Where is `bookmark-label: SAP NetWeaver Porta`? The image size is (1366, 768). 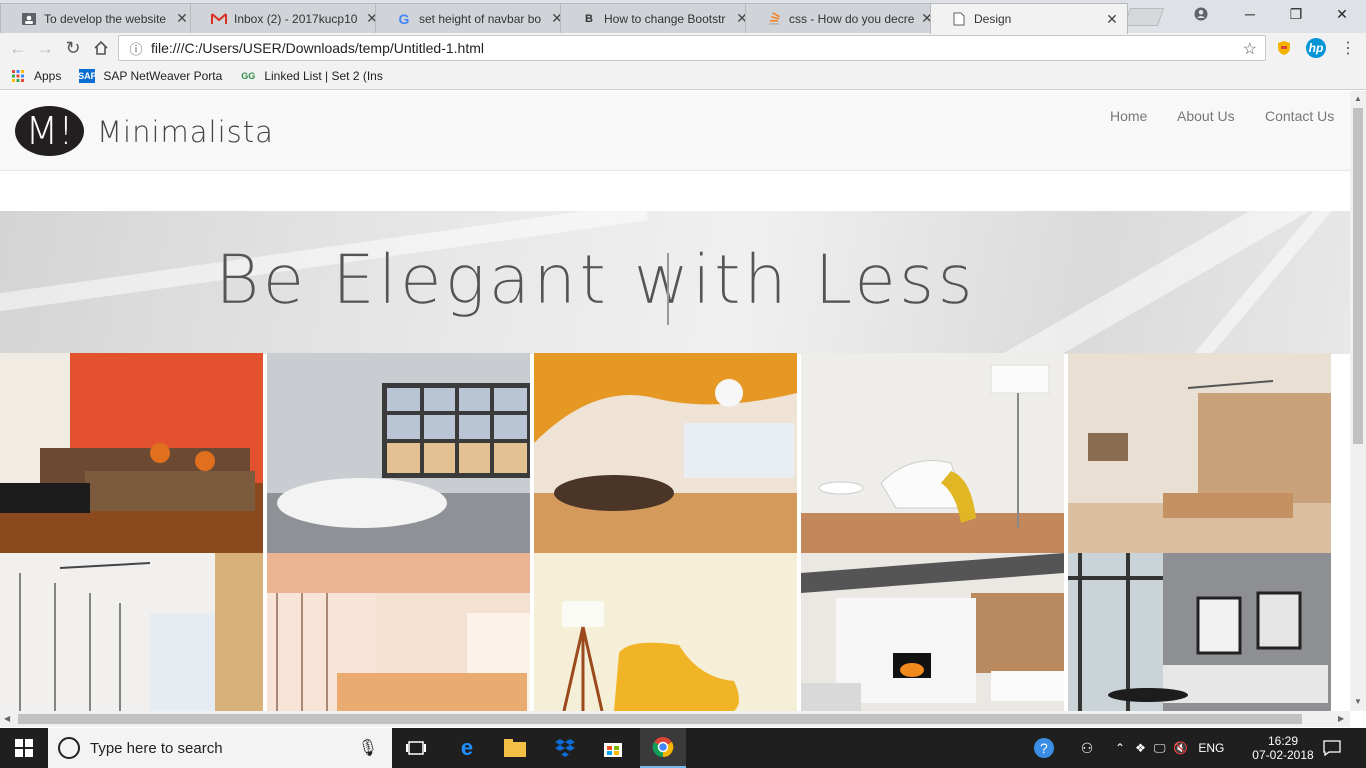
bookmark-label: SAP NetWeaver Porta is located at coordinates (163, 76).